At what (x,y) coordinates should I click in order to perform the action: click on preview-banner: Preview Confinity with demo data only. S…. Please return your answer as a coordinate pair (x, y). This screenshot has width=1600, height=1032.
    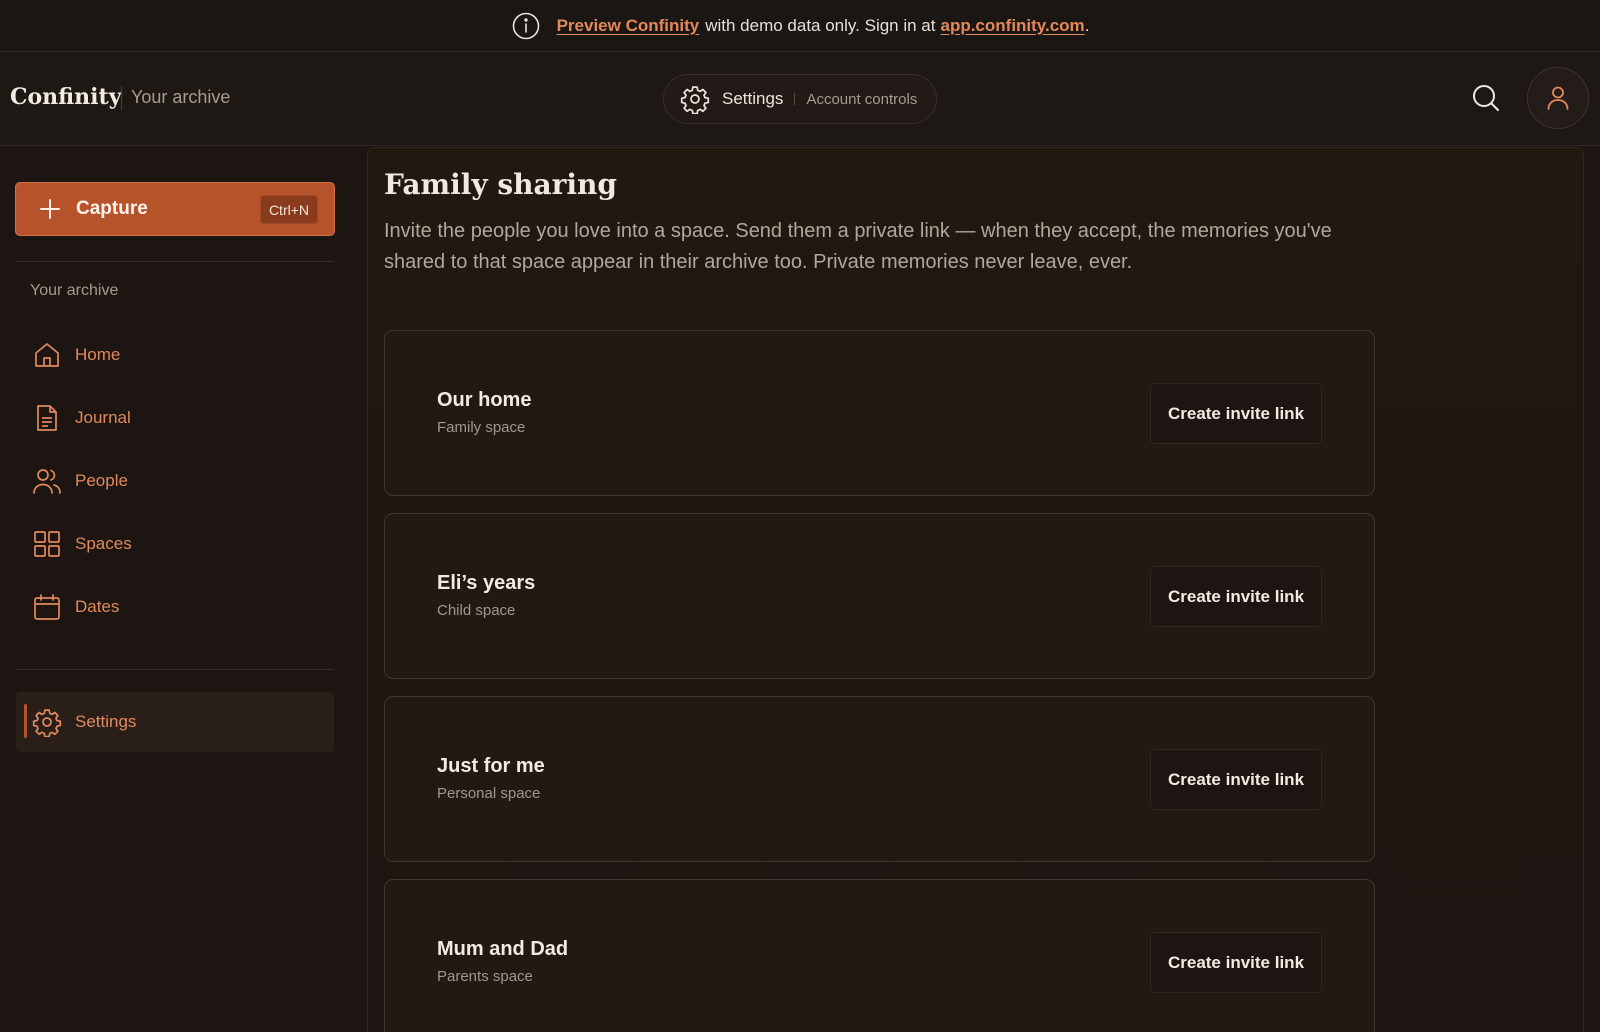
    Looking at the image, I should click on (800, 26).